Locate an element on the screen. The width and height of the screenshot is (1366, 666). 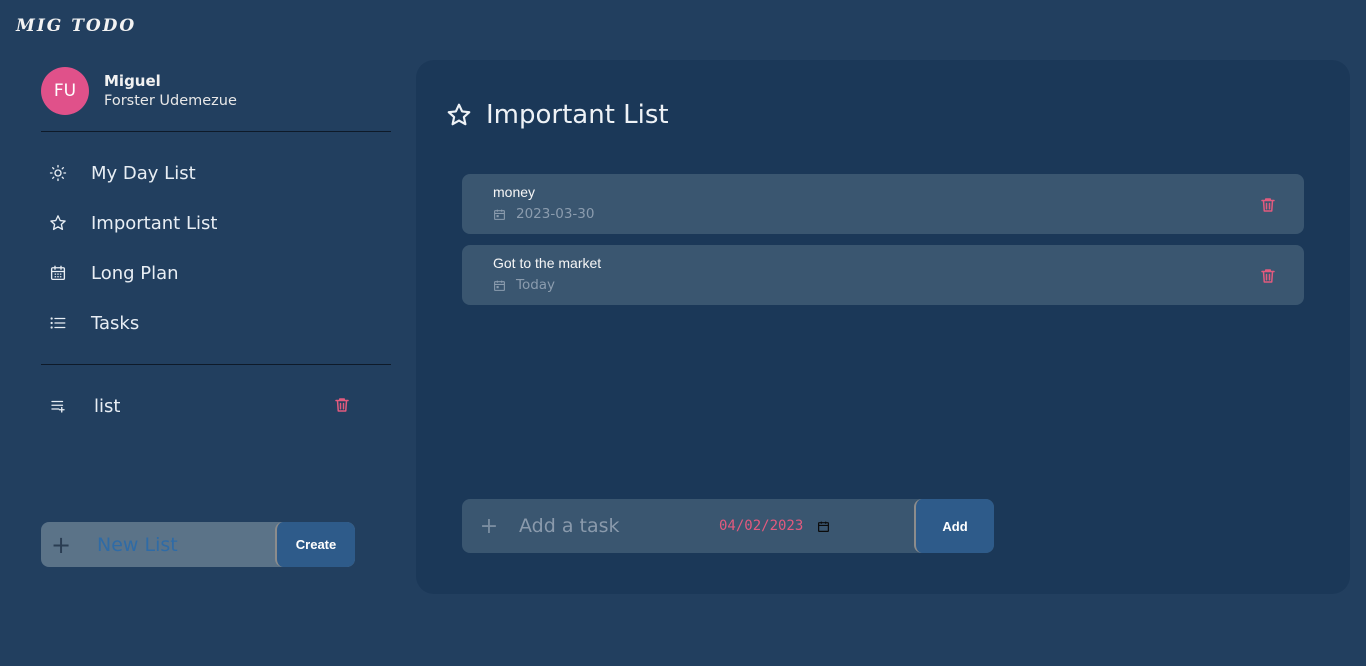
user-last-name: Forster Udemezue is located at coordinates (170, 101).